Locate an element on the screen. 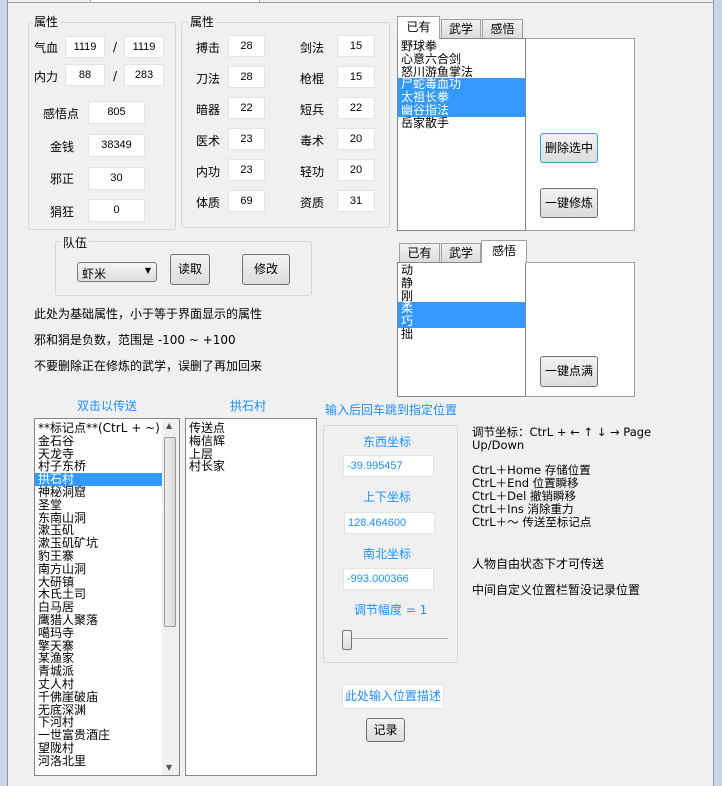 Image resolution: width=722 pixels, height=786 pixels. list-item: 心意六合剑 is located at coordinates (461, 59).